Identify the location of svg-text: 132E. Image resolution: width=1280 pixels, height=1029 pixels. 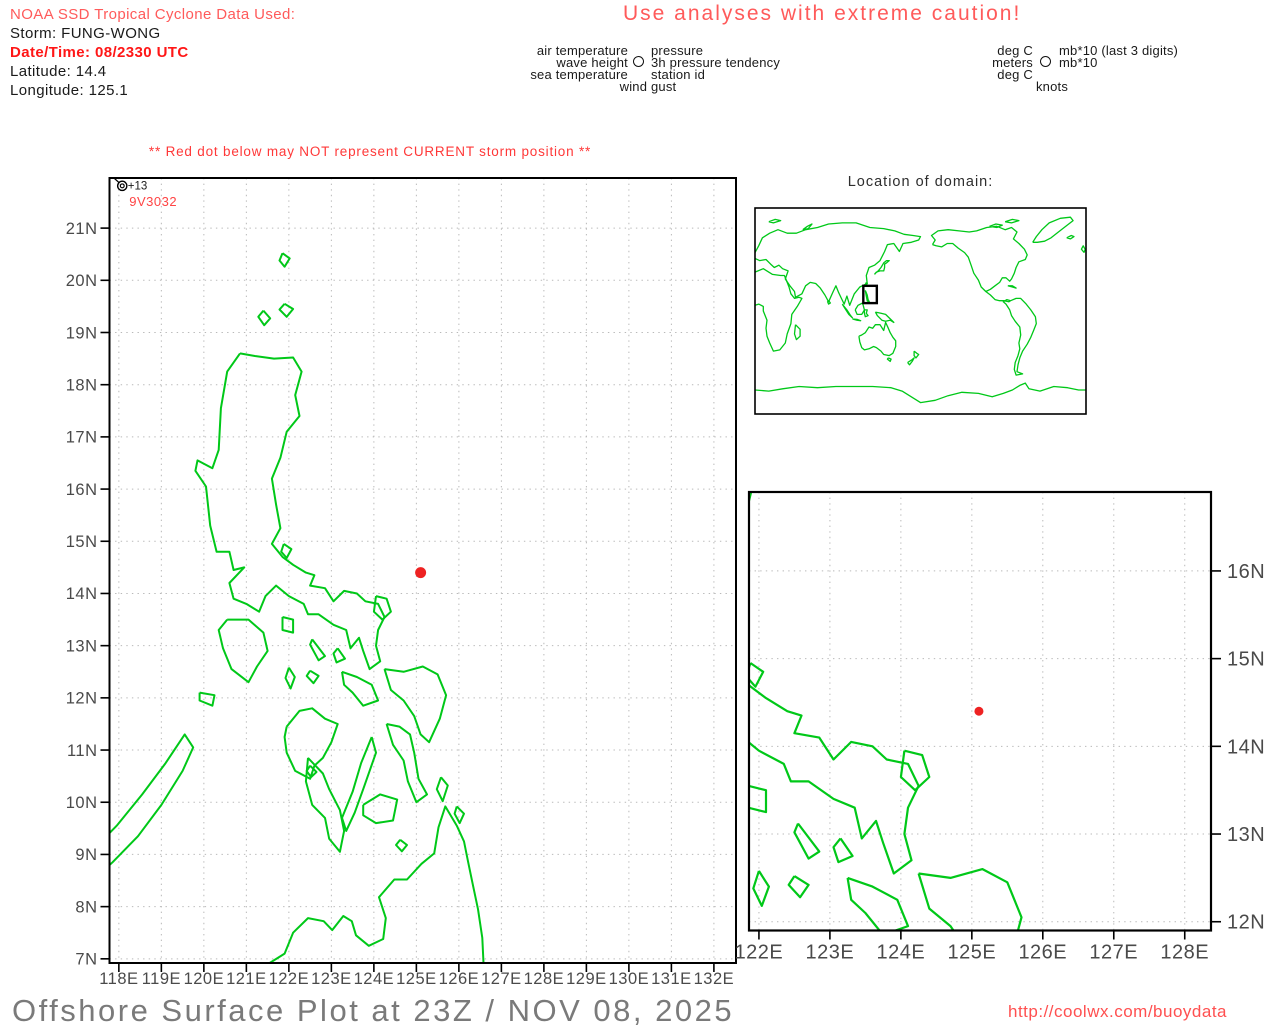
(714, 979).